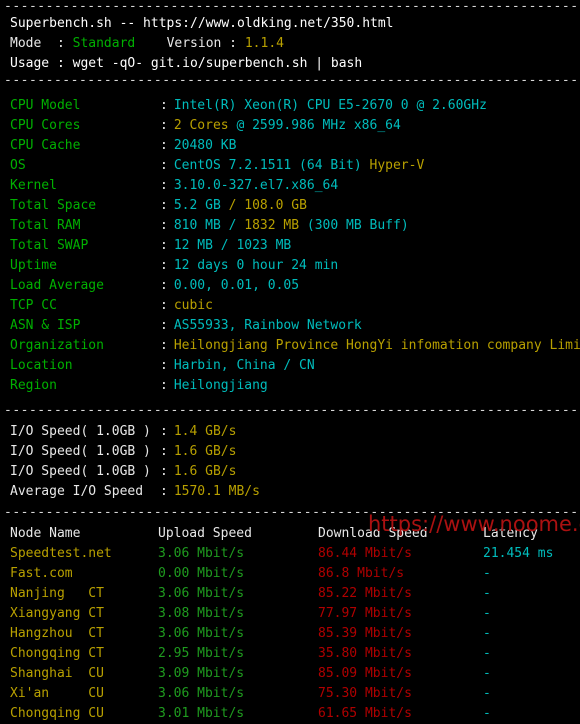  I want to click on speedtest-row: Chongqing CT 2.95 Mbit/s 35.80 Mbit/s -, so click(290, 654).